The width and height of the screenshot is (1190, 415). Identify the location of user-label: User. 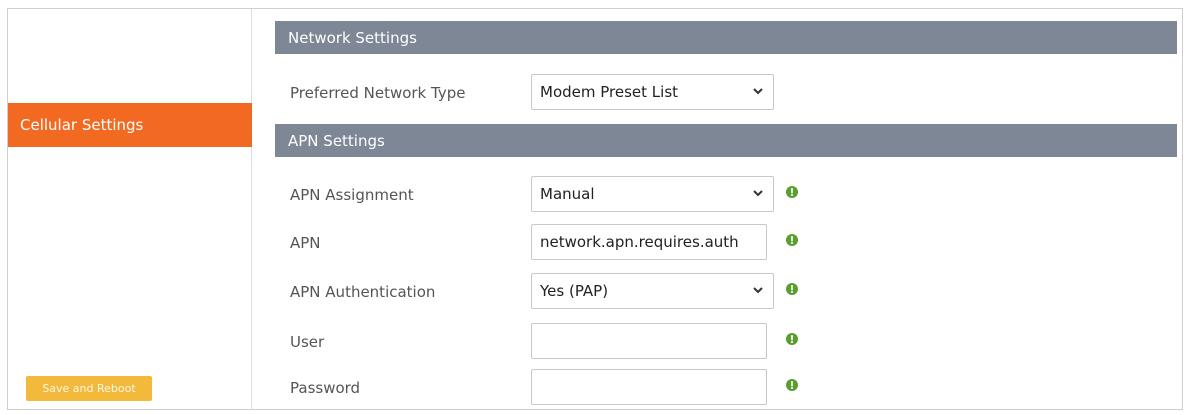
(307, 342).